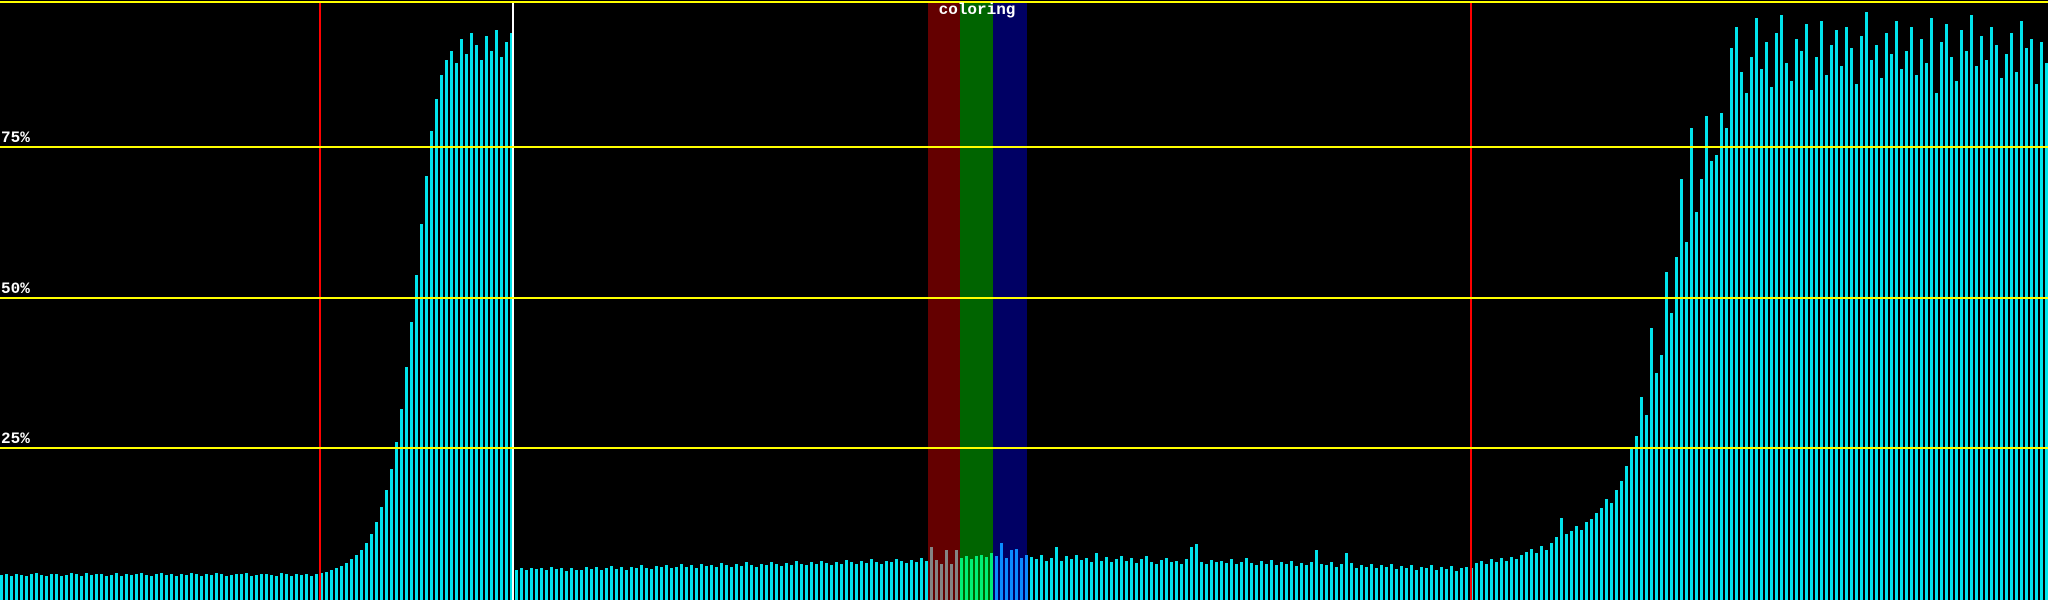 The image size is (2048, 600). What do you see at coordinates (977, 10) in the screenshot?
I see `coloring-label: coloring` at bounding box center [977, 10].